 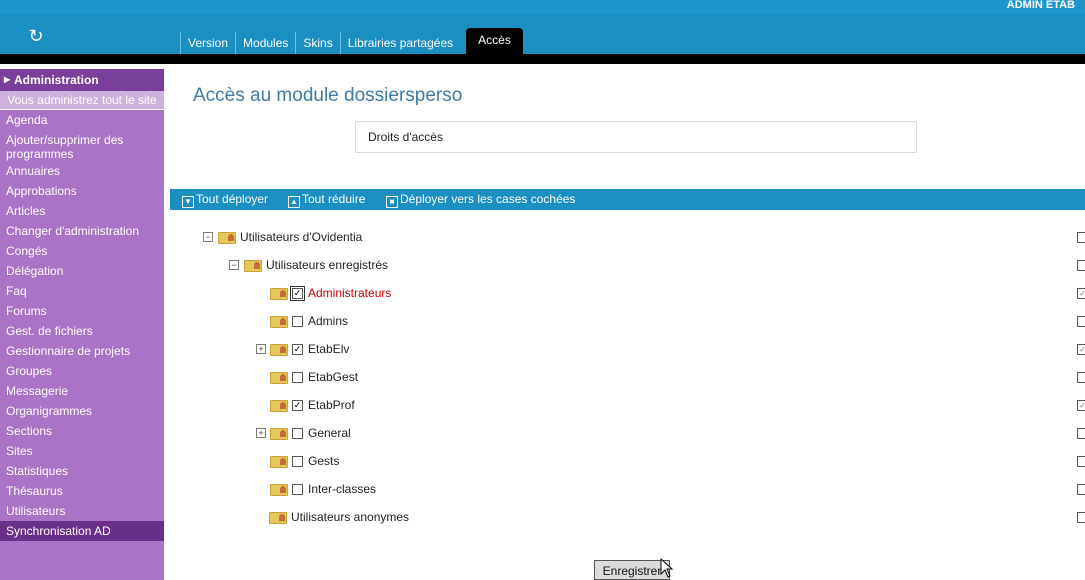 What do you see at coordinates (82, 147) in the screenshot?
I see `sidebar-item-ajouter-supprimer-programmes: Ajouter/supprimer des programmes` at bounding box center [82, 147].